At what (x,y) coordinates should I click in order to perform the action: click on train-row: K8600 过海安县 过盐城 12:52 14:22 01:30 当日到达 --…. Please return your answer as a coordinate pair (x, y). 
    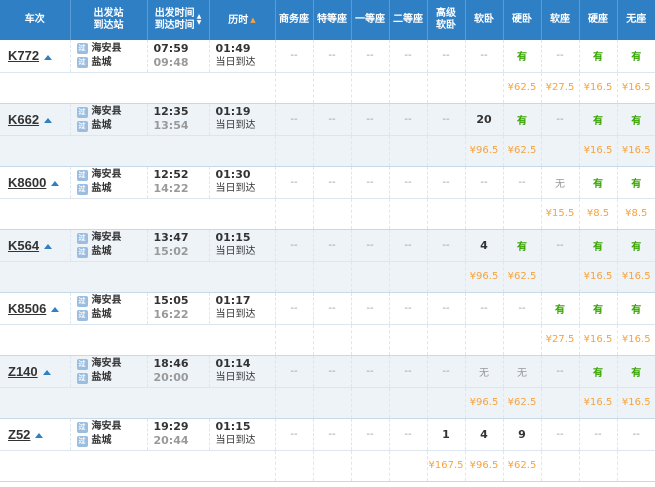
    Looking at the image, I should click on (327, 182).